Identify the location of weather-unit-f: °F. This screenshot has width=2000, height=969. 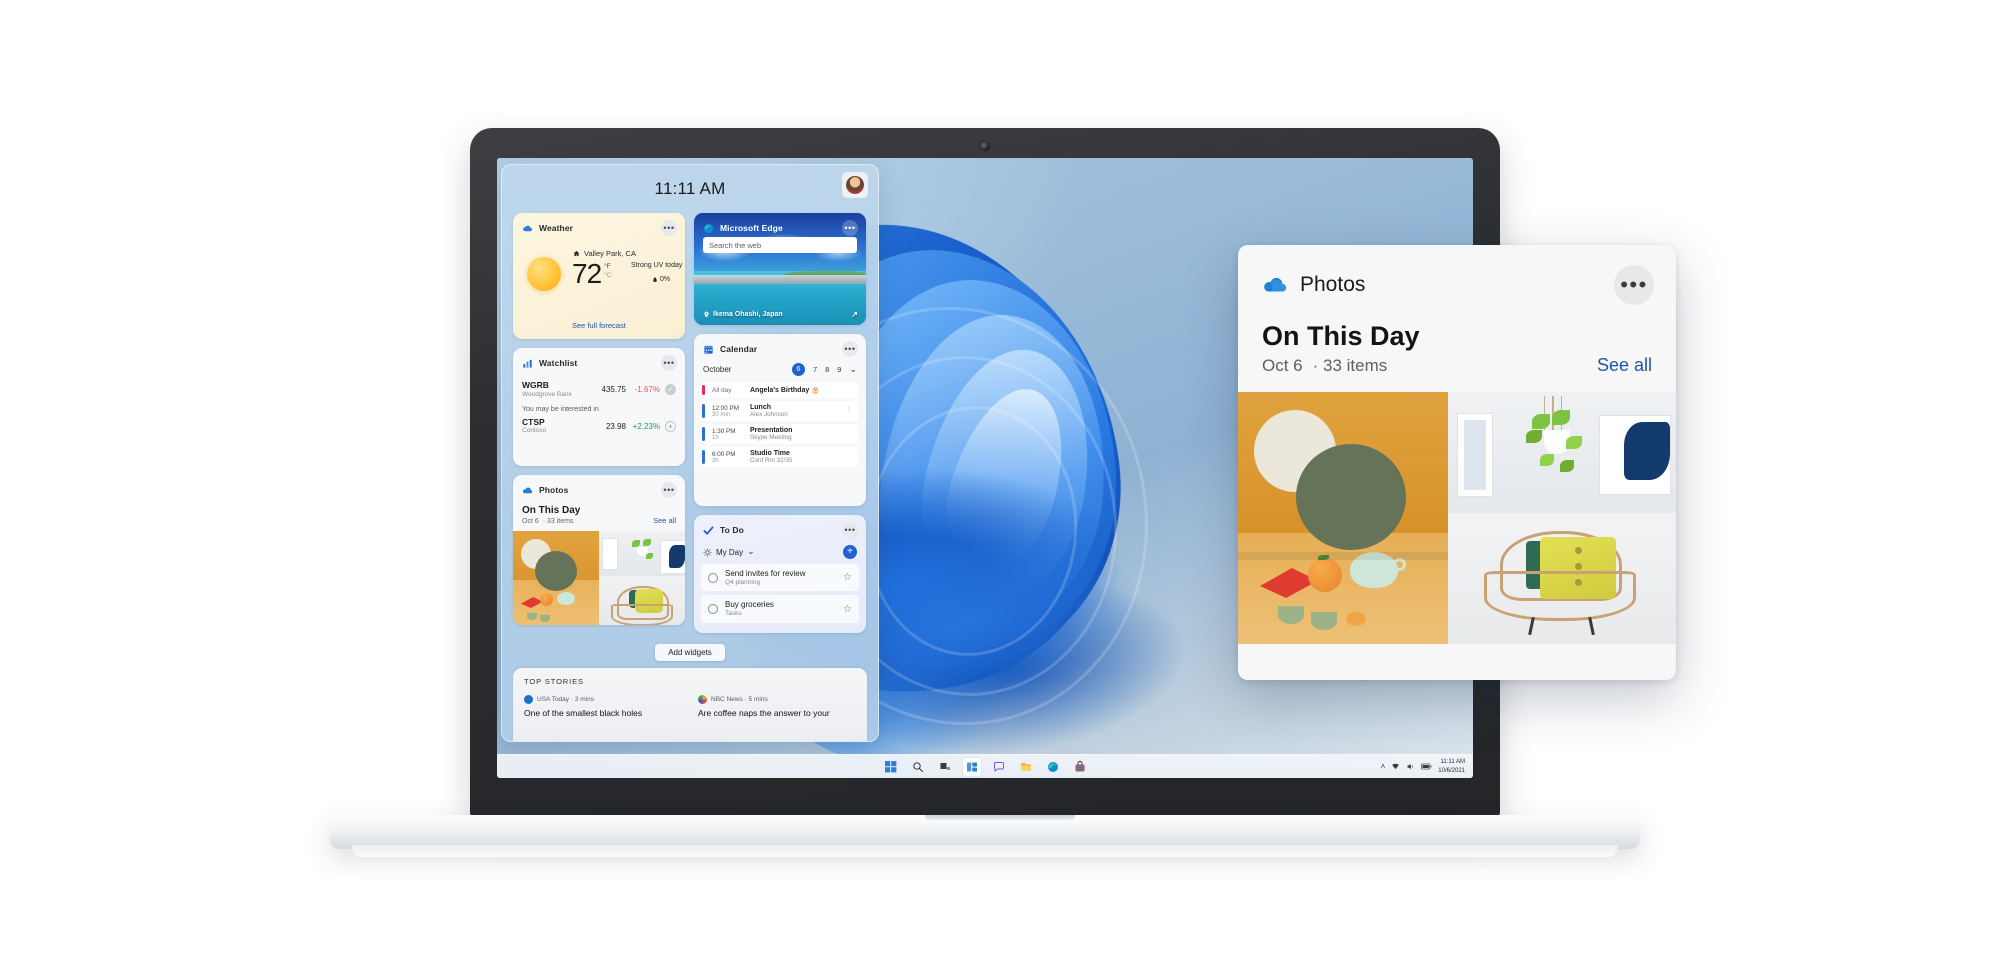
(607, 267).